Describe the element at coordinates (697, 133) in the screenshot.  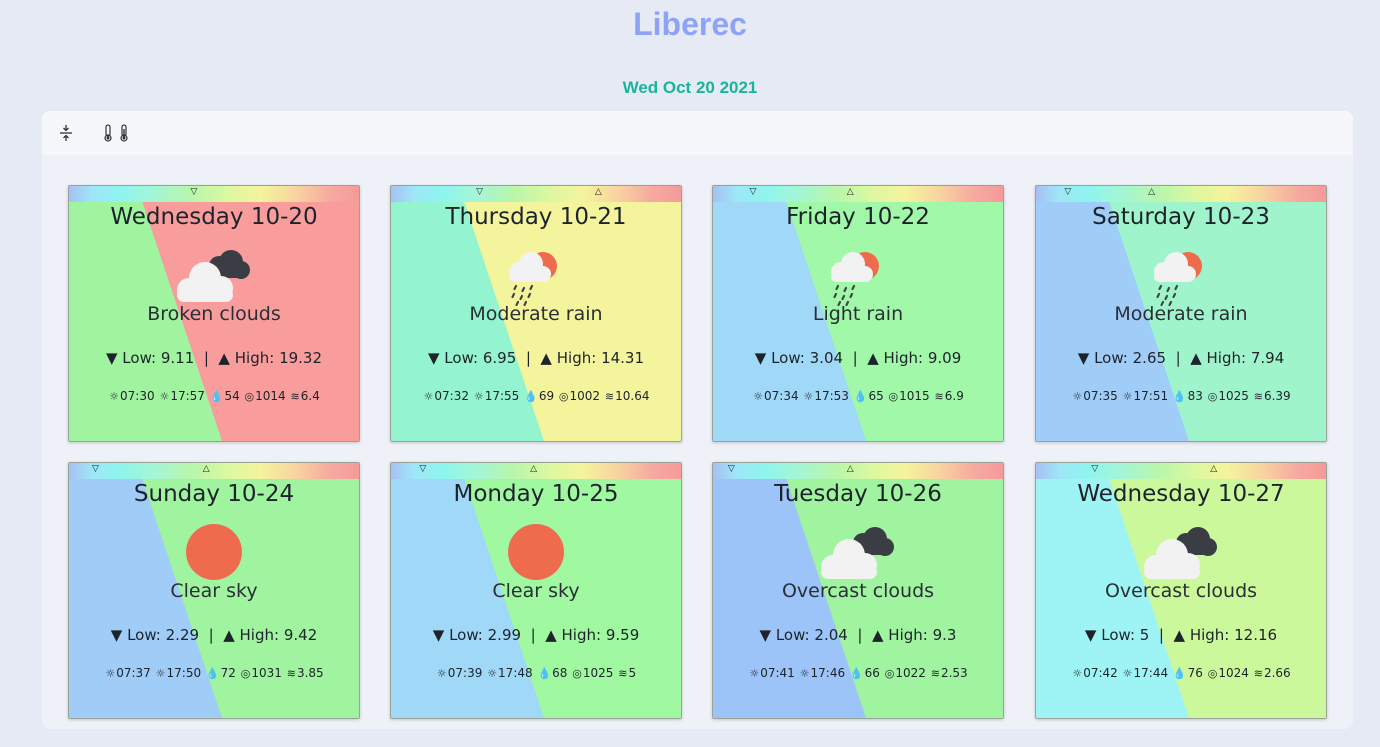
I see `toolbar` at that location.